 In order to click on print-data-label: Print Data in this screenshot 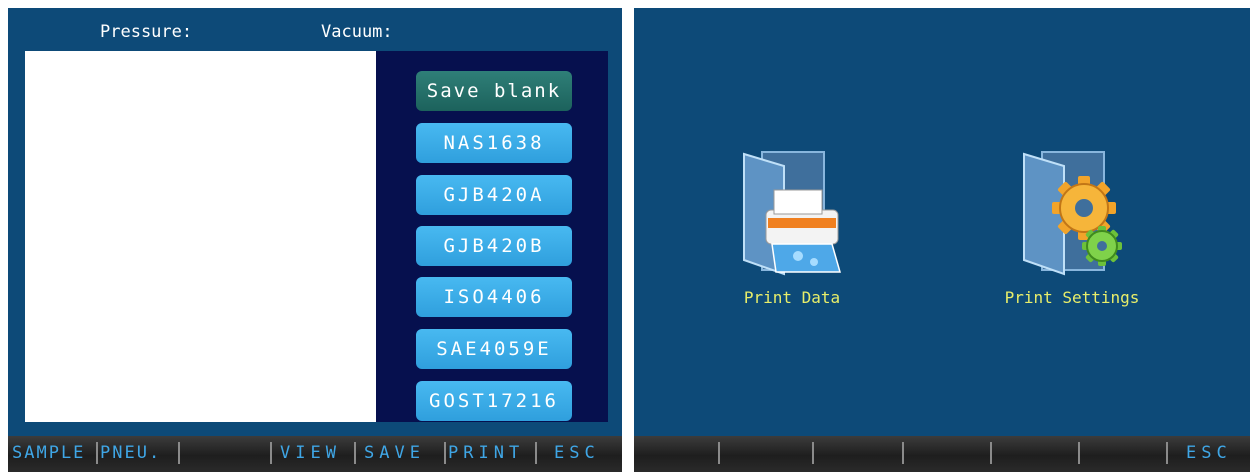, I will do `click(792, 297)`.